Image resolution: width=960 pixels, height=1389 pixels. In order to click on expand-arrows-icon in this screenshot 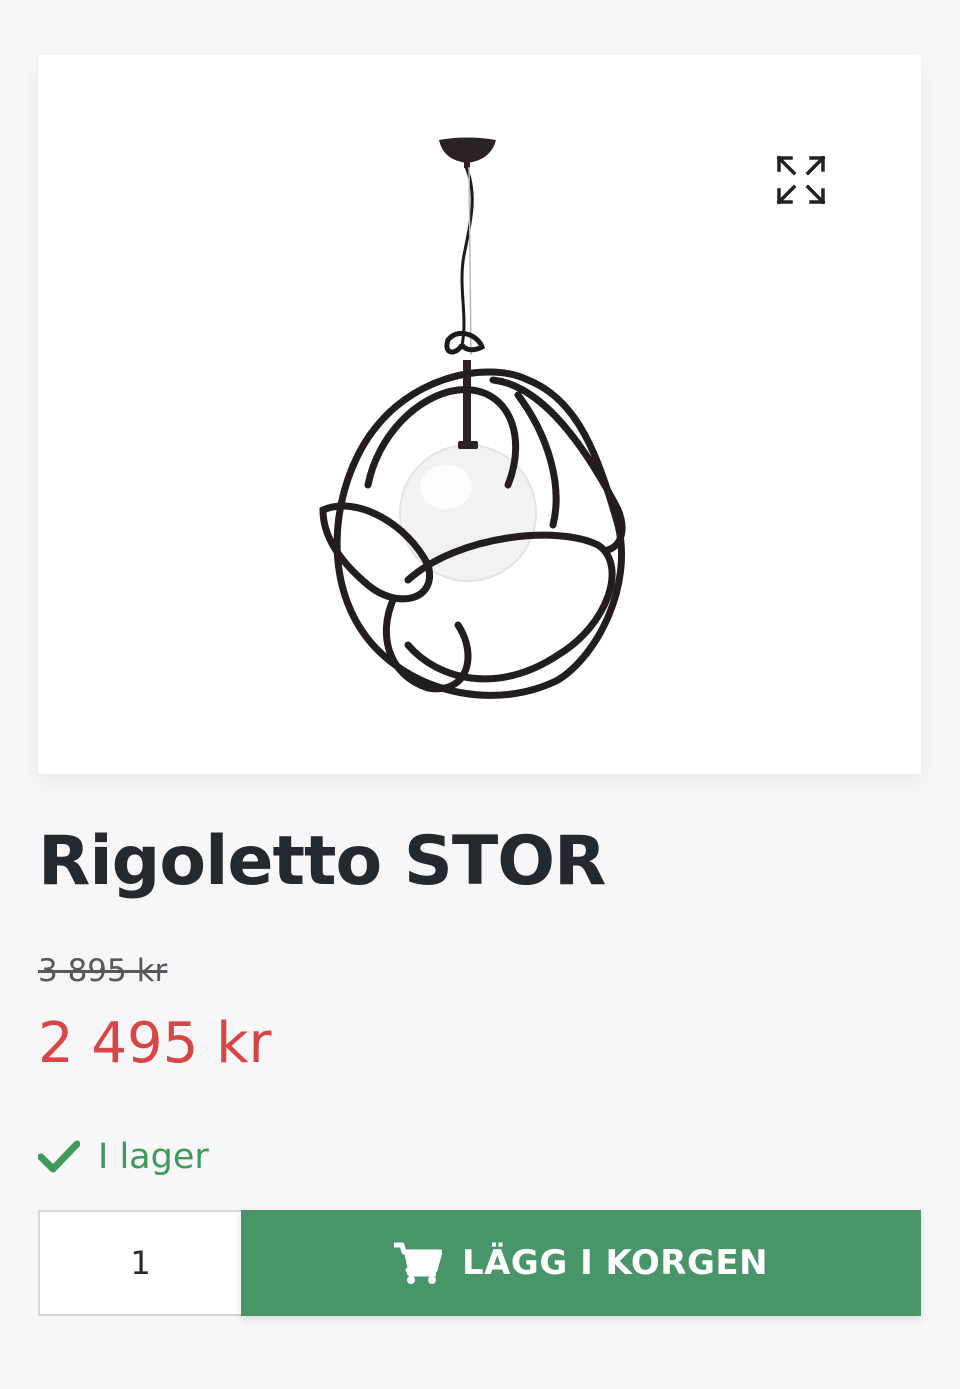, I will do `click(801, 180)`.